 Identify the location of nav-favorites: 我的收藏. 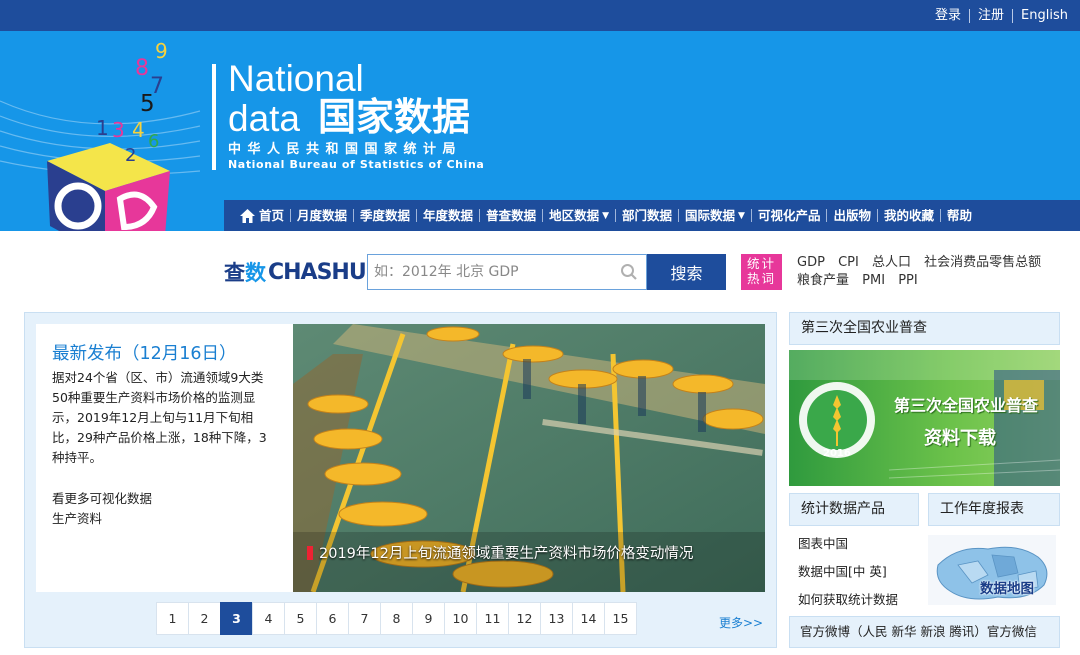
(909, 215).